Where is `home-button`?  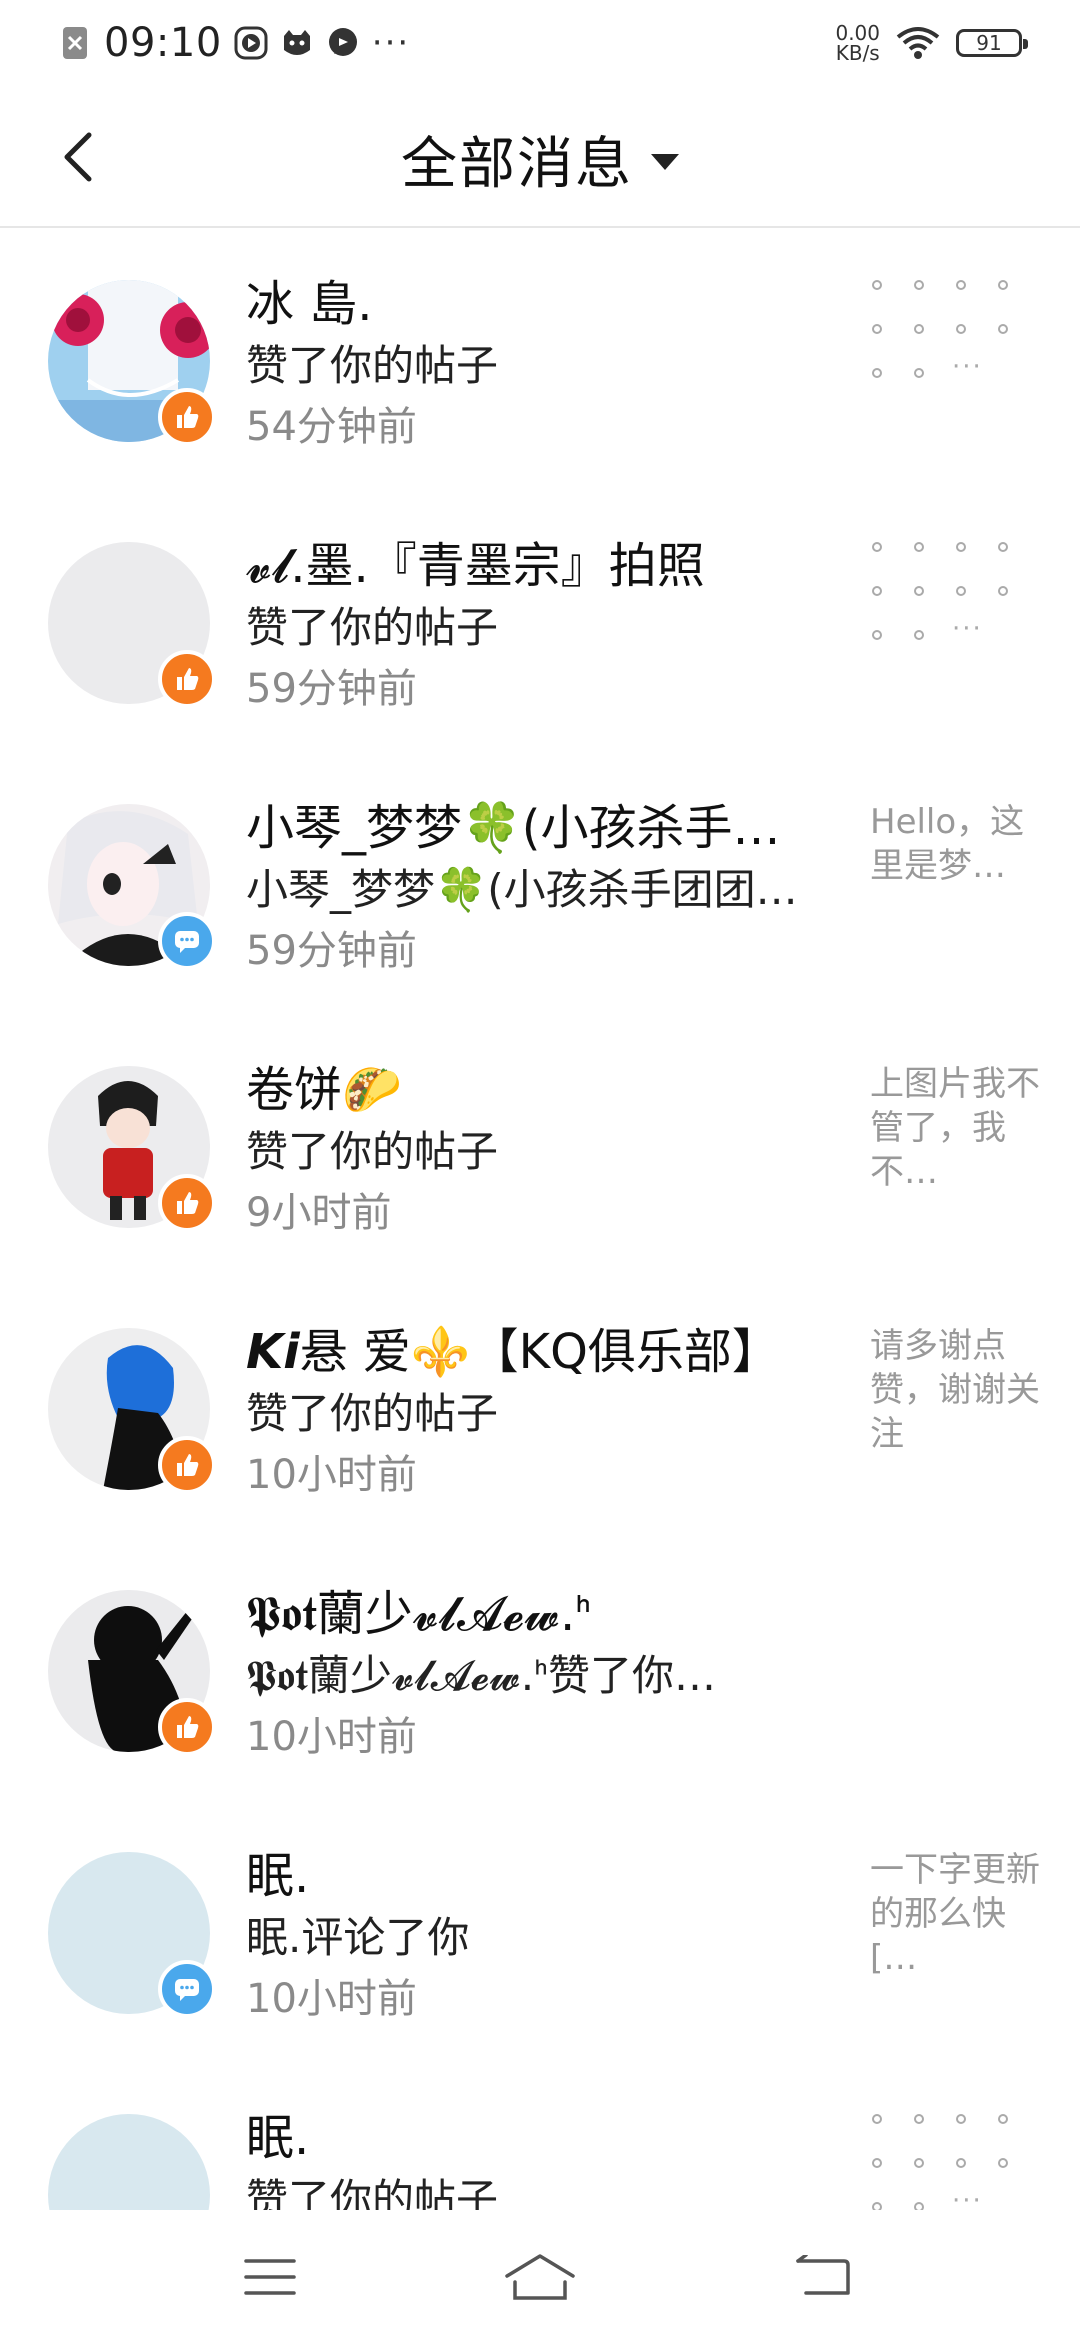
home-button is located at coordinates (540, 2277).